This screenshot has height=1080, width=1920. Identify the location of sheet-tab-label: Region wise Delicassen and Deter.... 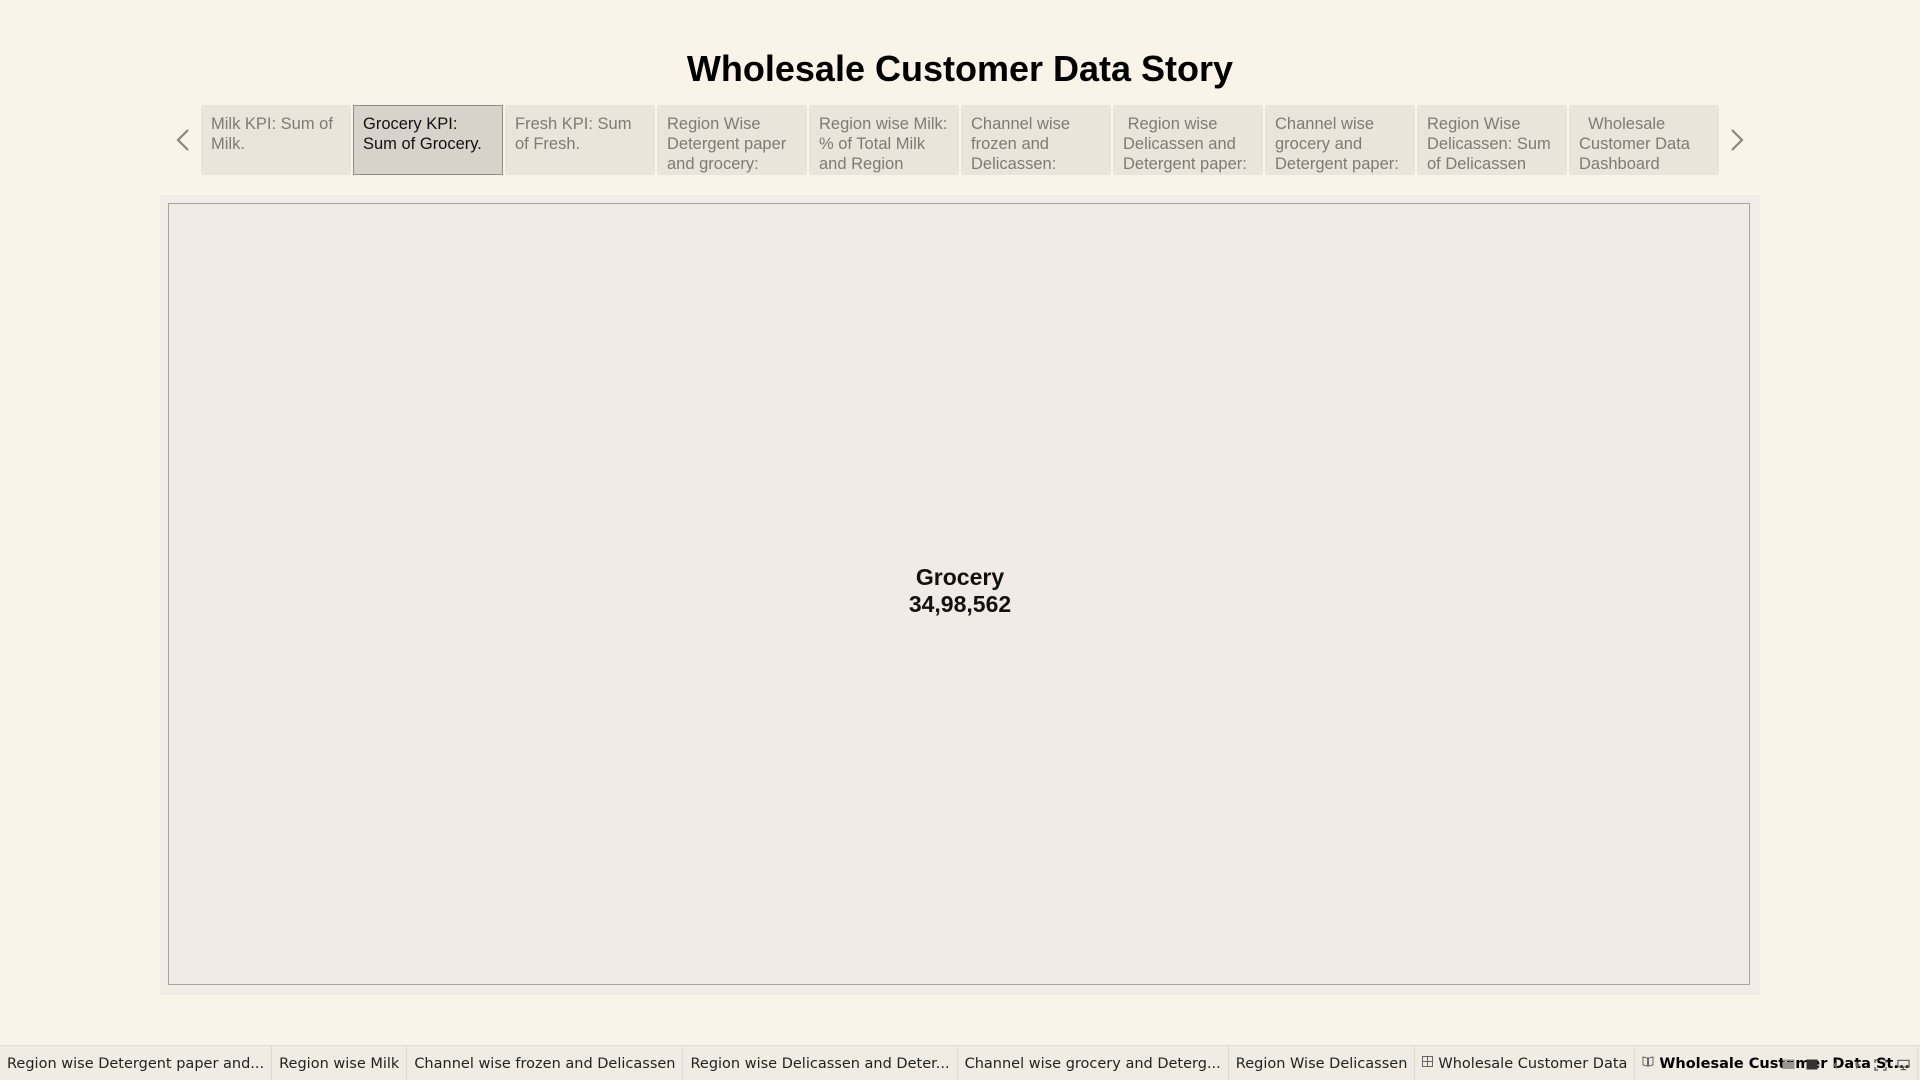
(820, 1063).